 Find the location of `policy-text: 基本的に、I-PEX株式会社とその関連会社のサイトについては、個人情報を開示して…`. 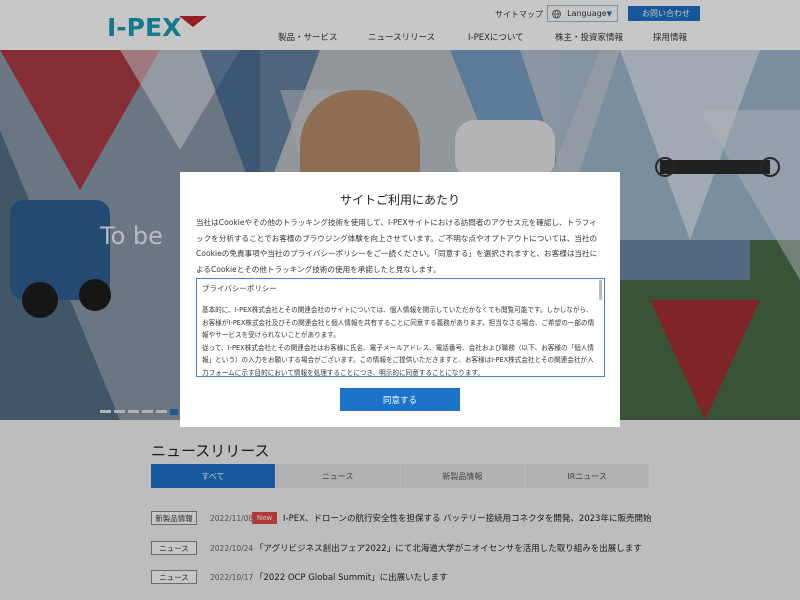

policy-text: 基本的に、I-PEX株式会社とその関連会社のサイトについては、個人情報を開示して… is located at coordinates (398, 341).